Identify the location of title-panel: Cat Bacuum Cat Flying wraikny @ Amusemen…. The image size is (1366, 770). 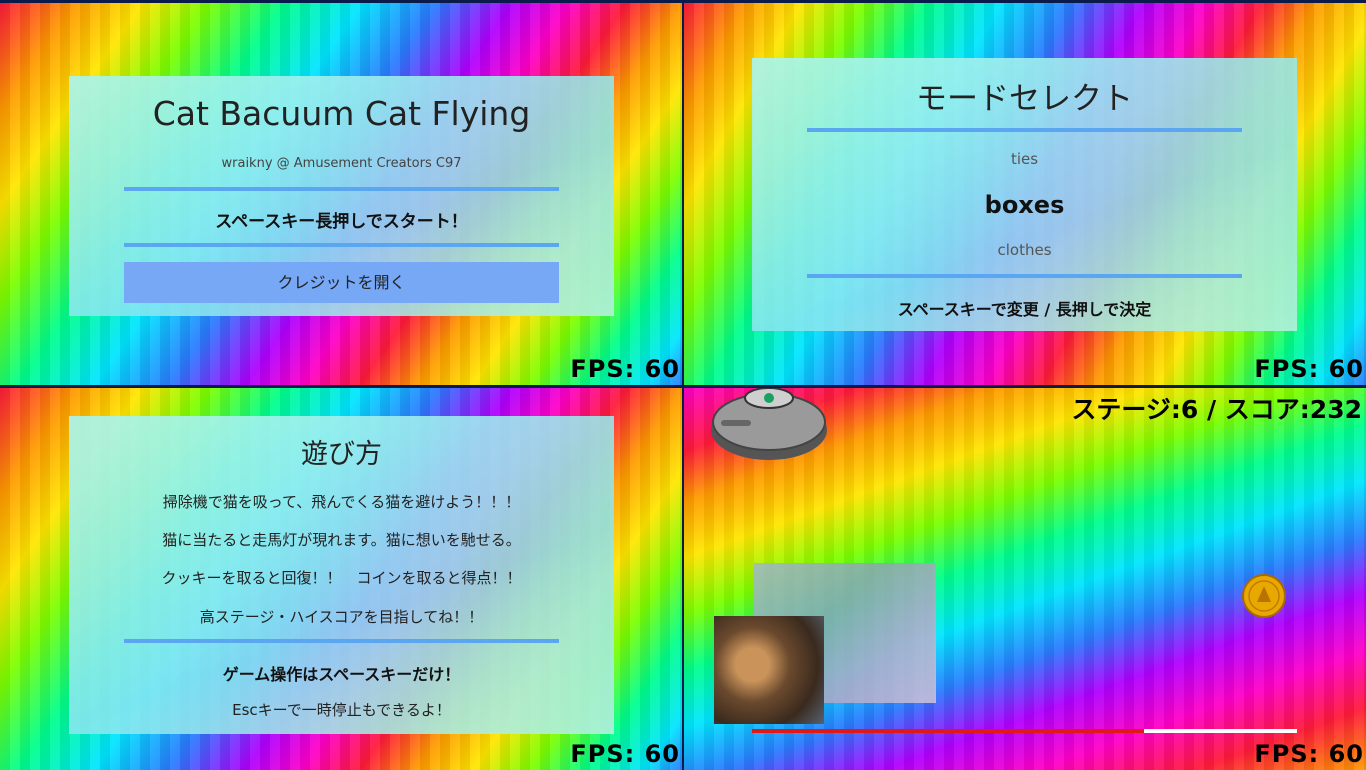
(341, 196).